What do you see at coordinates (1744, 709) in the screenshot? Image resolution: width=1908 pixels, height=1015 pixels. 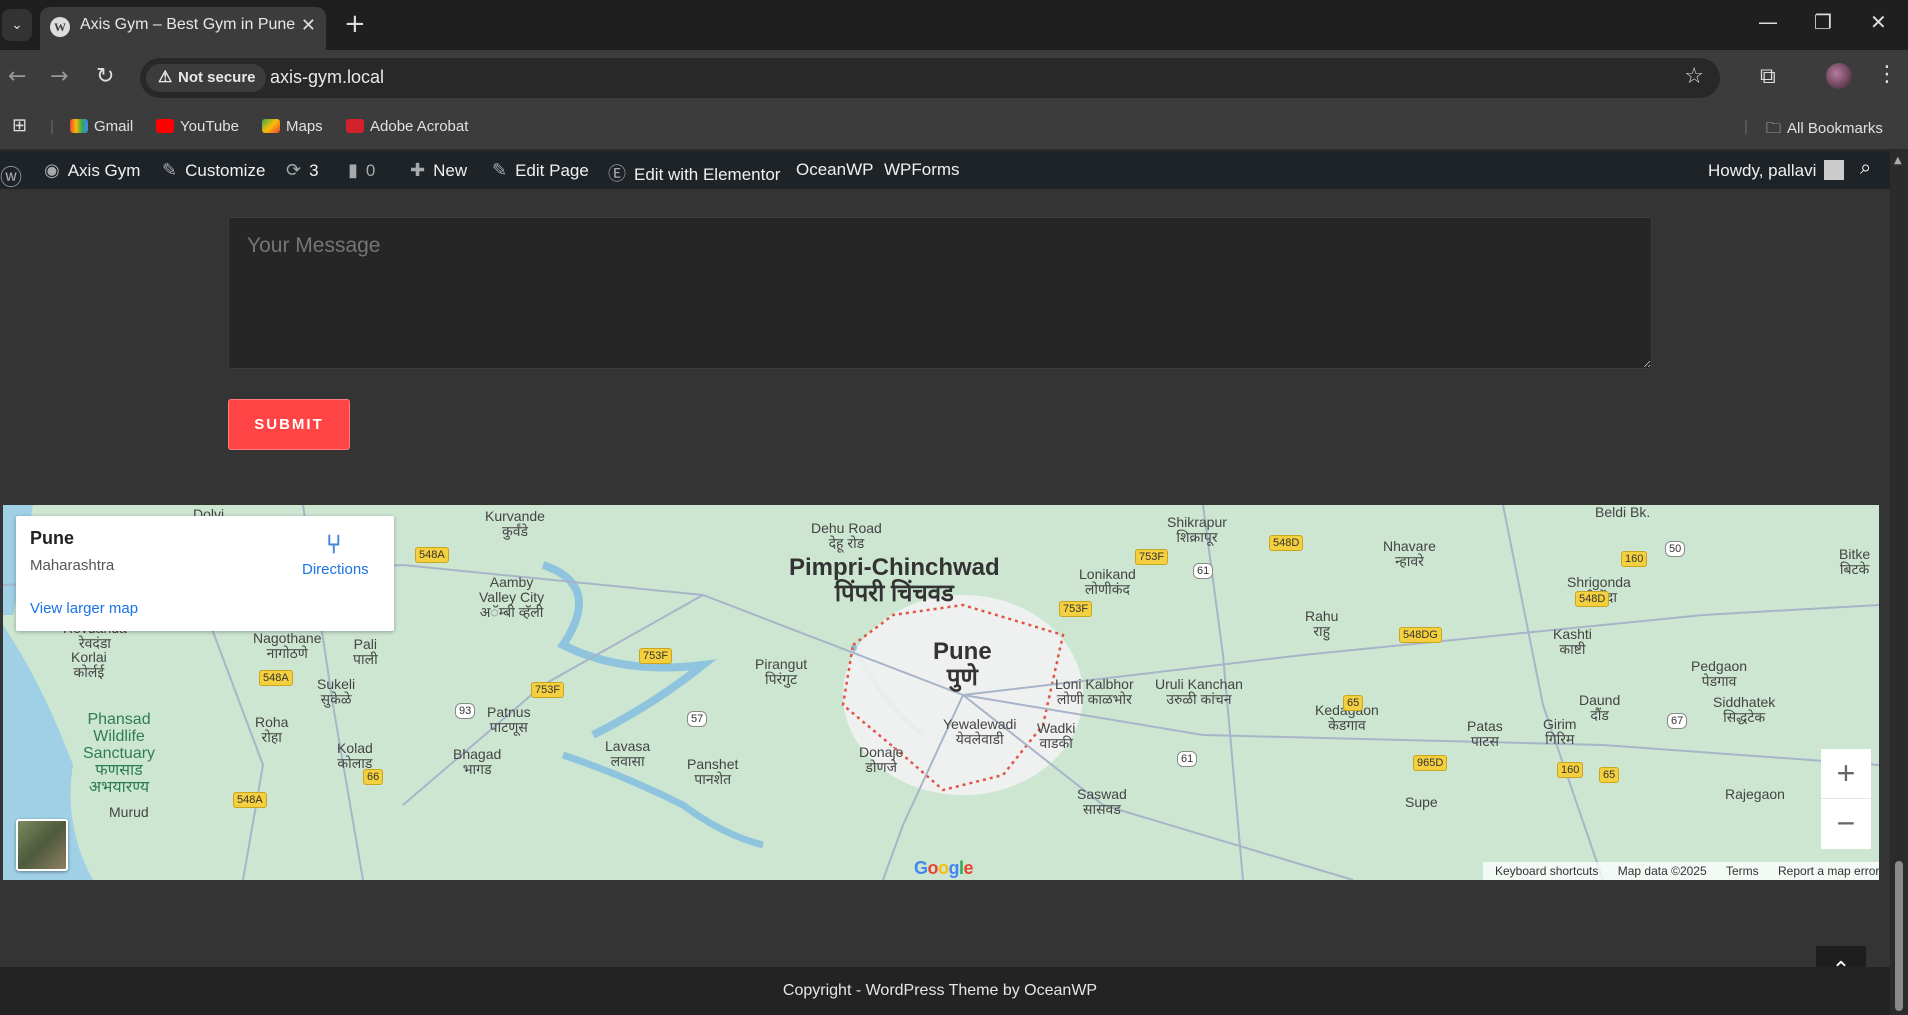 I see `map-label: Siddhatek सिद्धटेक` at bounding box center [1744, 709].